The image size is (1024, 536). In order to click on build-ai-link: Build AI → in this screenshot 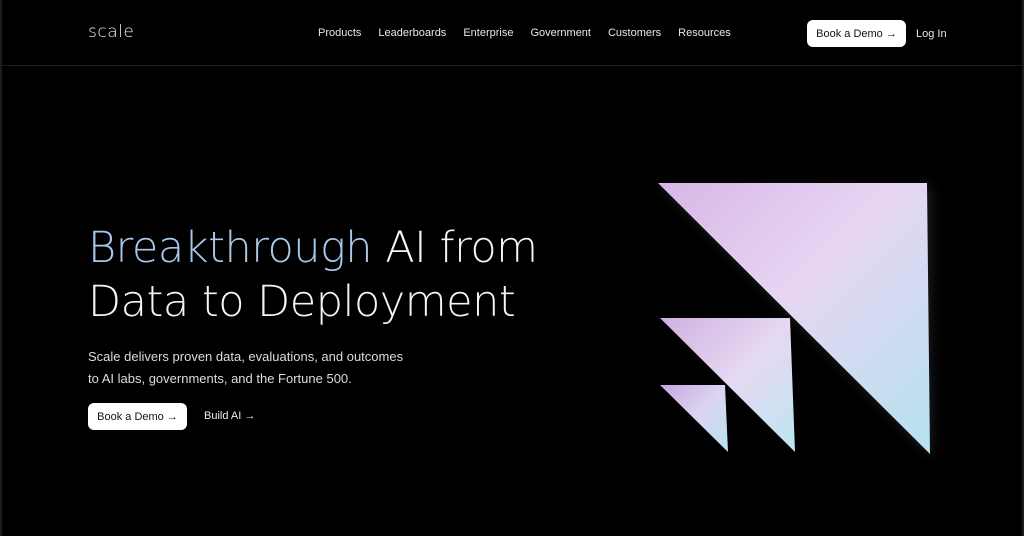, I will do `click(229, 416)`.